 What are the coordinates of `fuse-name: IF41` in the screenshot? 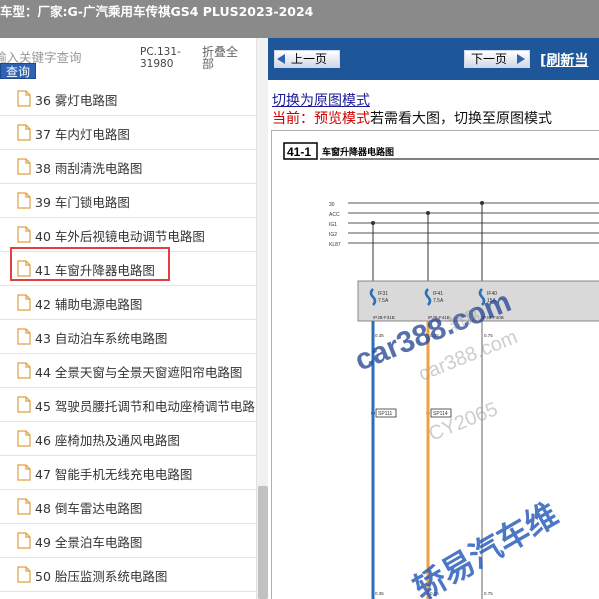 It's located at (438, 294).